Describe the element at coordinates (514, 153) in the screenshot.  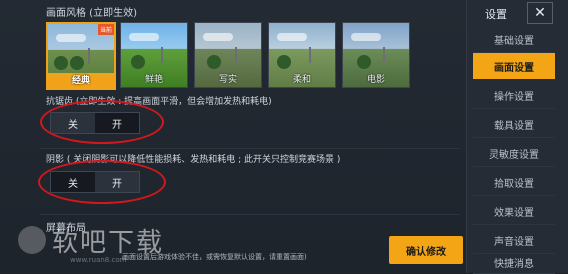
I see `sidebar-item-sensitivity: 灵敏度设置` at that location.